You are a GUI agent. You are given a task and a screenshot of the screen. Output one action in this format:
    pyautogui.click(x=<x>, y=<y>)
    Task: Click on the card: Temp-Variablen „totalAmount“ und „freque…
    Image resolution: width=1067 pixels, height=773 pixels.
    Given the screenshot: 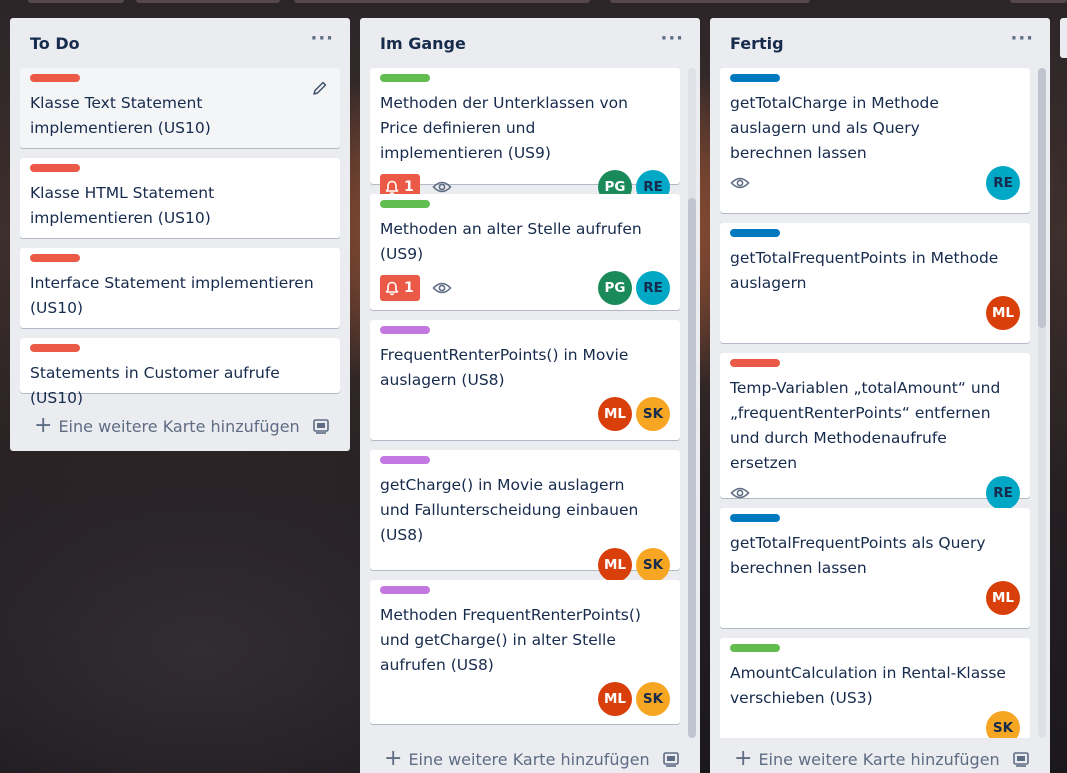 What is the action you would take?
    pyautogui.click(x=875, y=431)
    